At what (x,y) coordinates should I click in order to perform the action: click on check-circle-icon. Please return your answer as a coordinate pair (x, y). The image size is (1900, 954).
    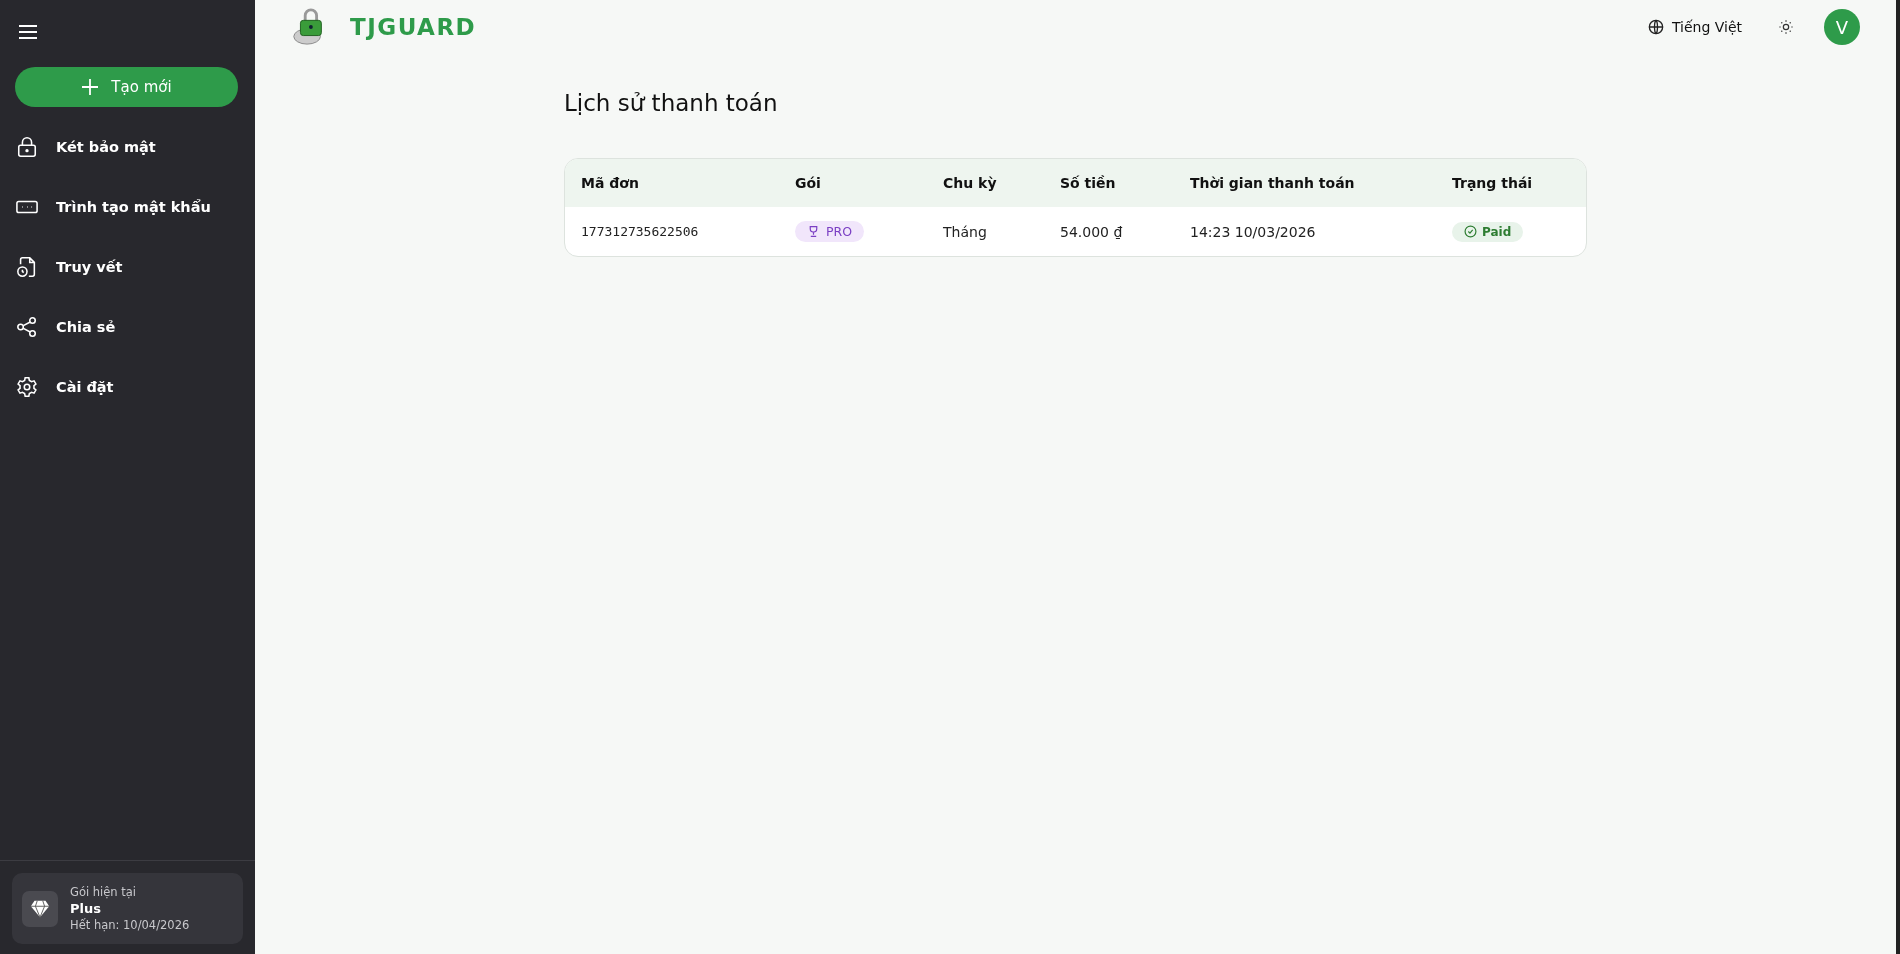
    Looking at the image, I should click on (1470, 231).